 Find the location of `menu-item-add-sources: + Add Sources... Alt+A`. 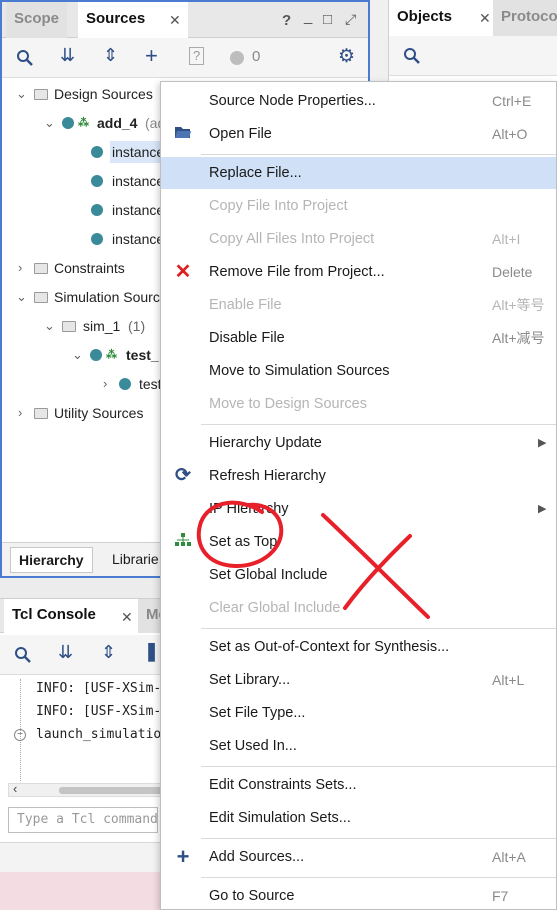

menu-item-add-sources: + Add Sources... Alt+A is located at coordinates (358, 857).